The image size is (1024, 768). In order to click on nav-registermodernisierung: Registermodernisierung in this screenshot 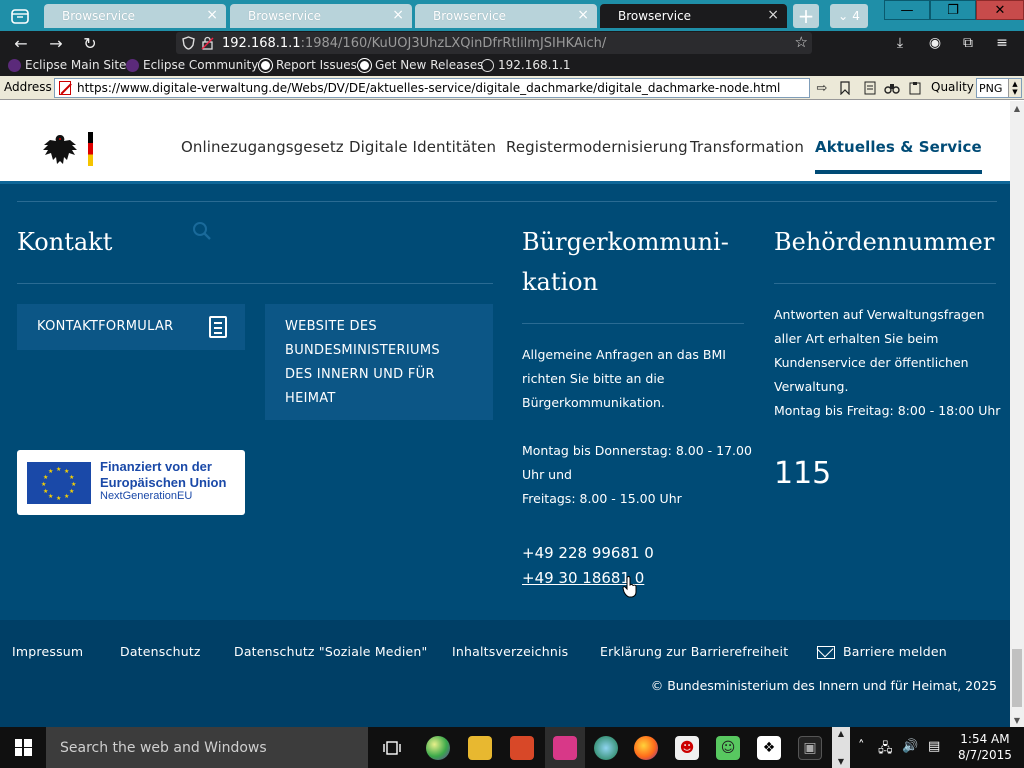, I will do `click(597, 147)`.